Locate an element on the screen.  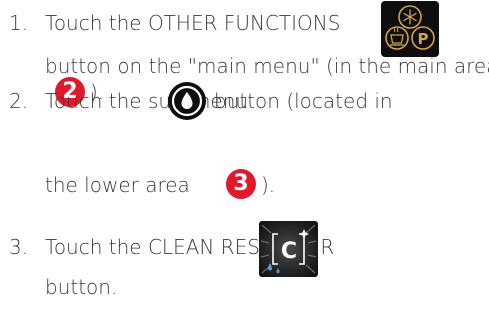
step-1-text: Touch the OTHER FUNCTIONS is located at coordinates (193, 23).